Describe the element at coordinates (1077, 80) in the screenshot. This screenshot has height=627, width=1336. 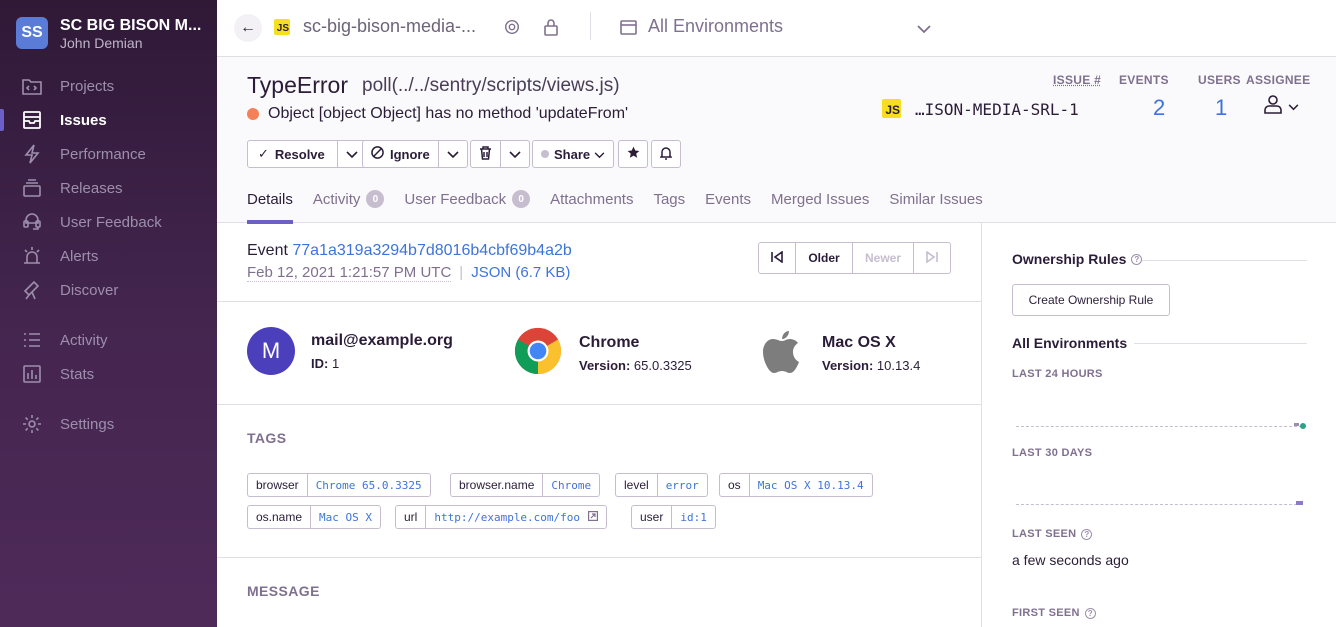
I see `issue-number-label: ISSUE #` at that location.